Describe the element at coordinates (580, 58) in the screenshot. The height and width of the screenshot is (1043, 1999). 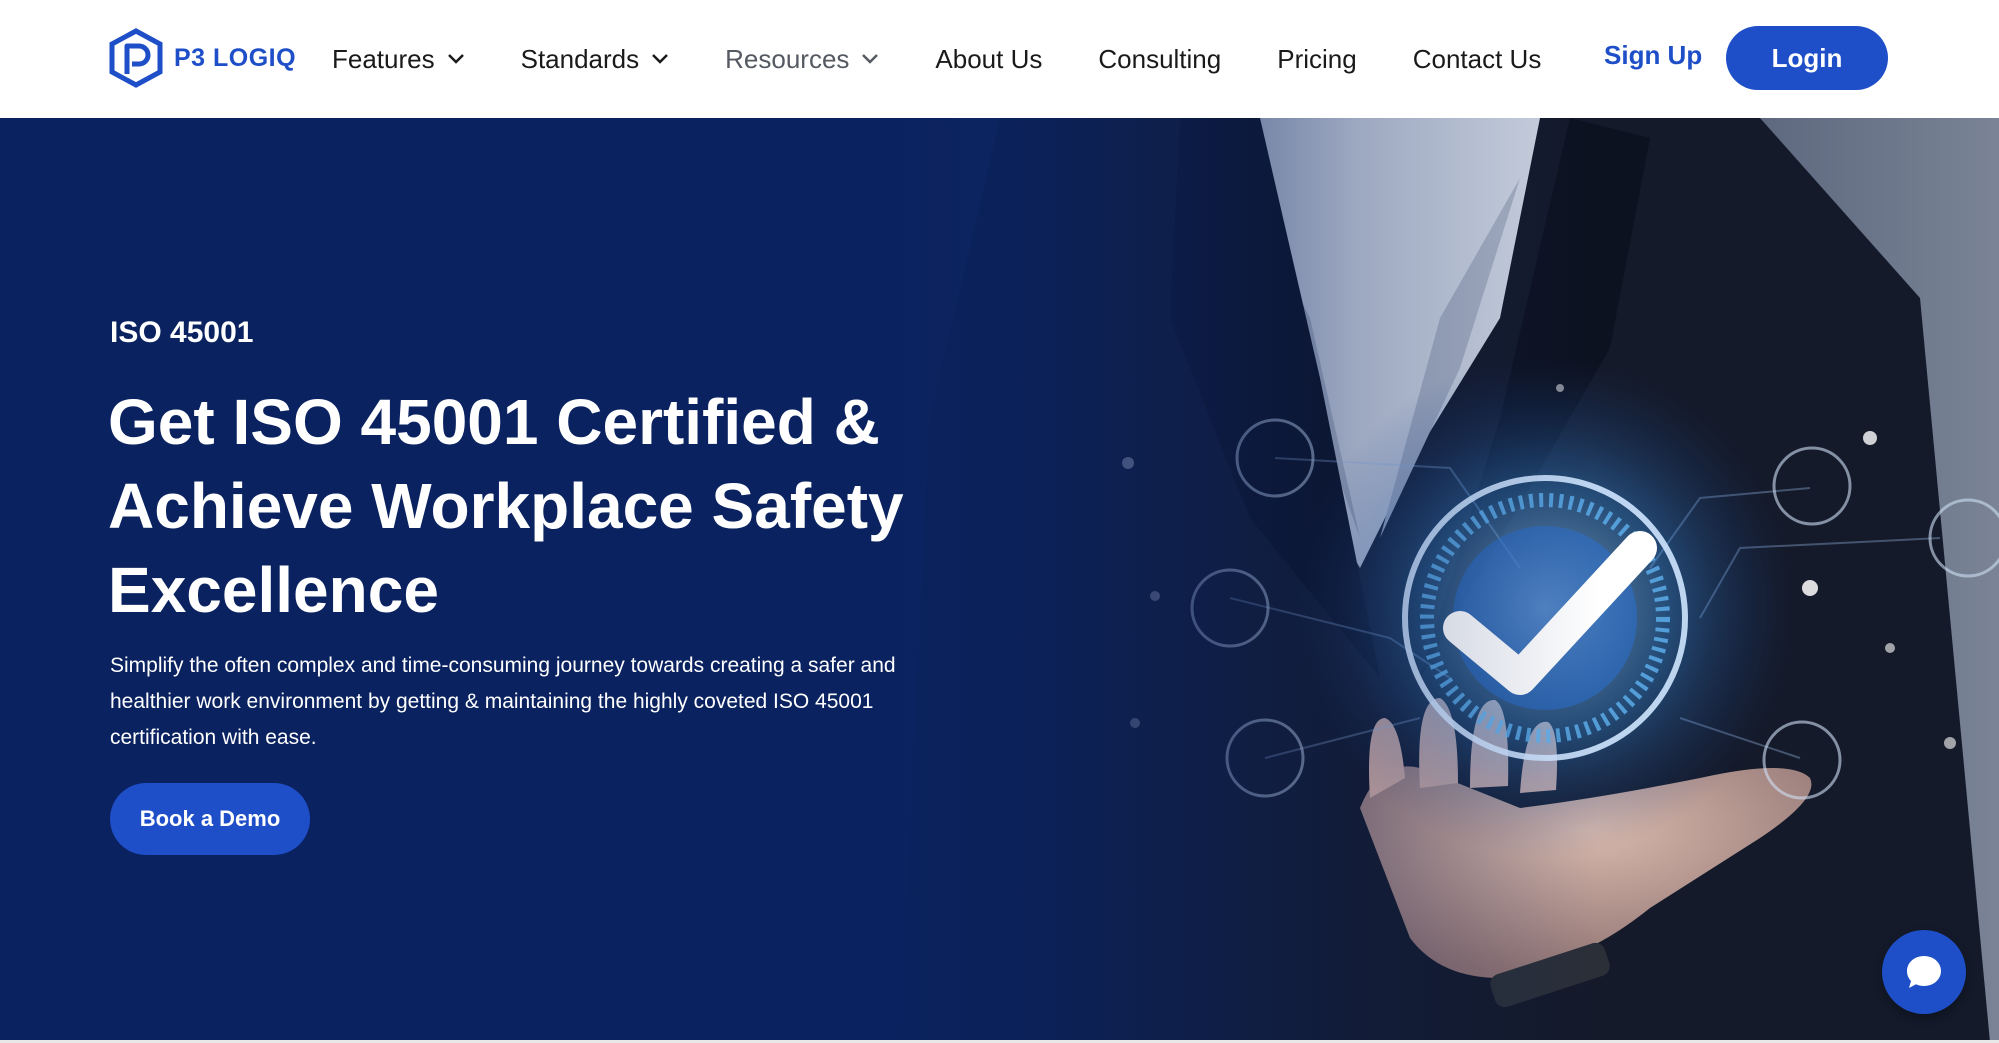
I see `nav-standards-label: Standards` at that location.